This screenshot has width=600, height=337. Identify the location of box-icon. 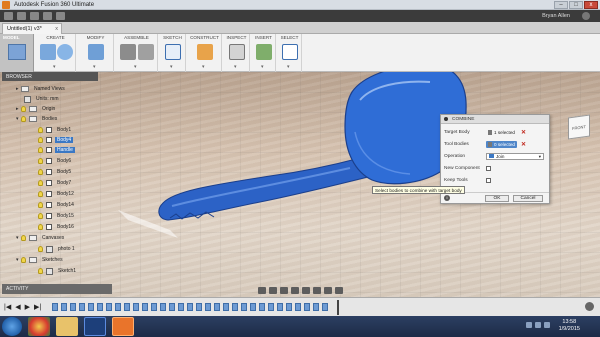
(48, 52).